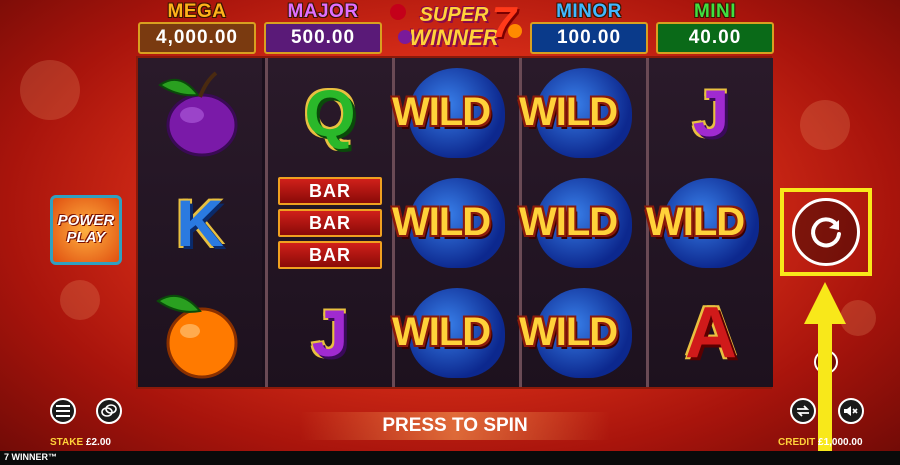 Image resolution: width=900 pixels, height=465 pixels. I want to click on reel-2: Q BAR BAR BAR J, so click(328, 222).